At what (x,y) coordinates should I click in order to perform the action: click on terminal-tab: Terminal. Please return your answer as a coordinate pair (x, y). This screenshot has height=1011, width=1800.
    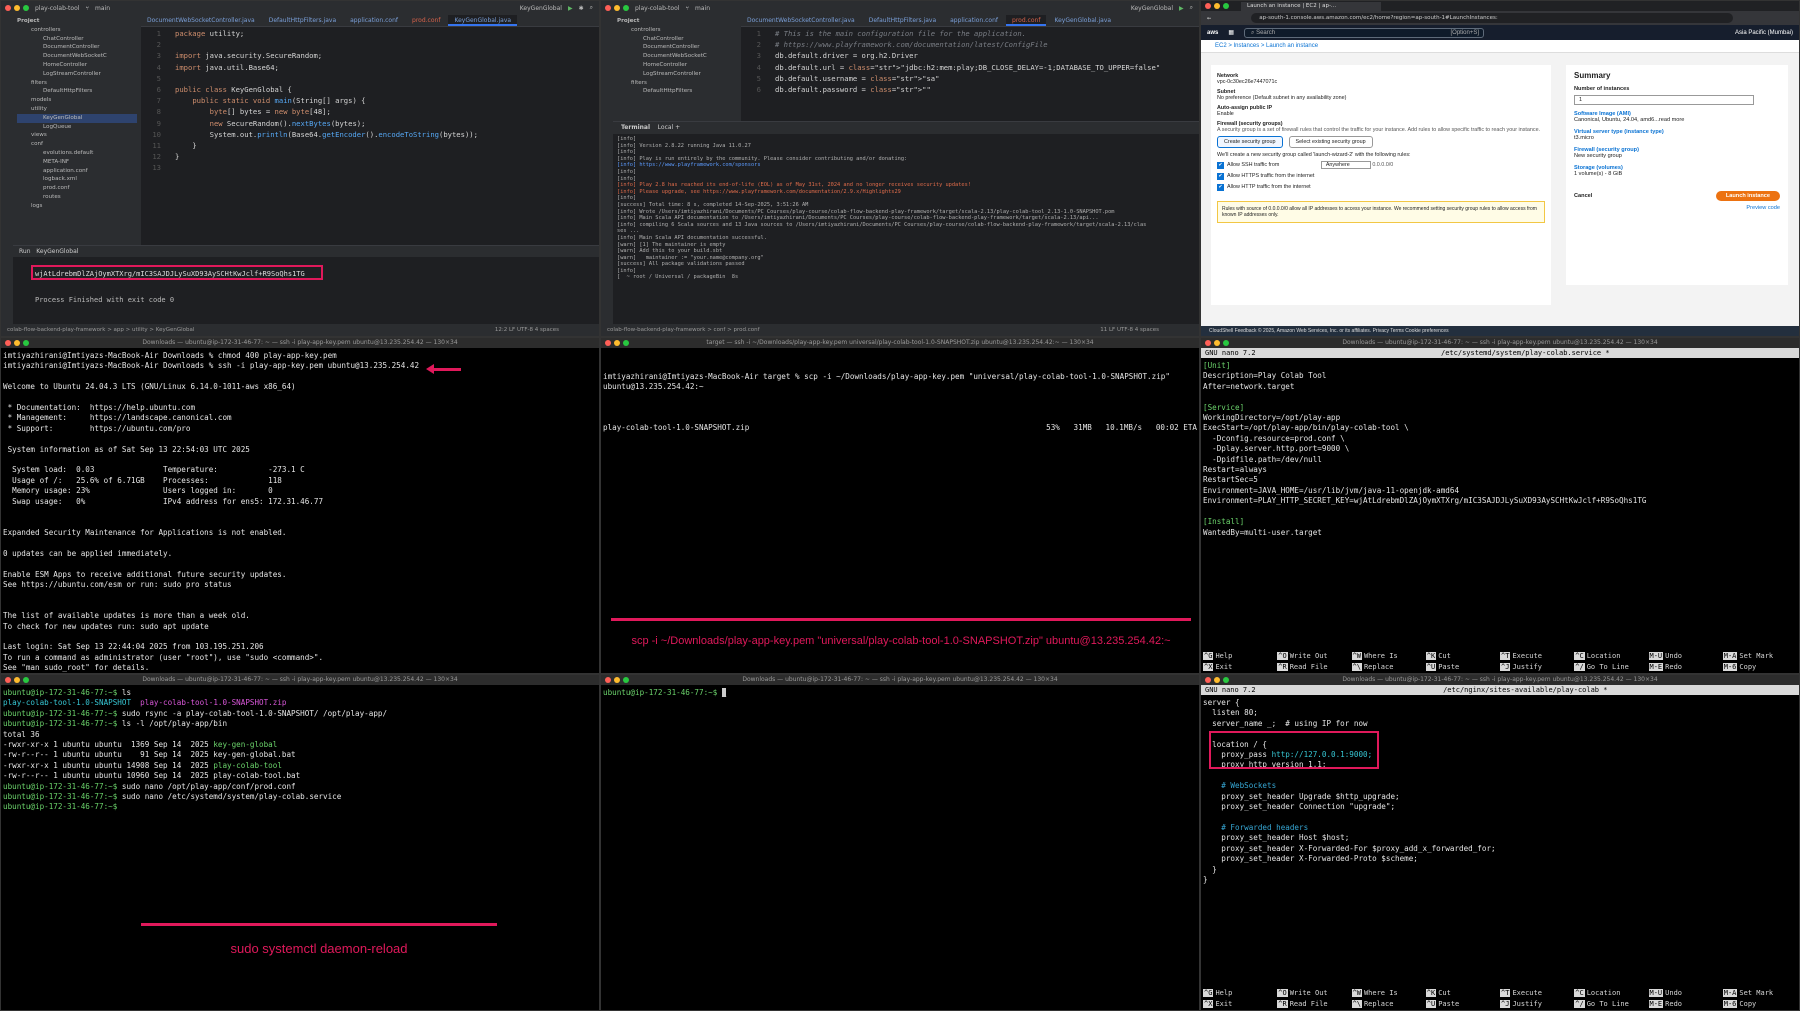
    Looking at the image, I should click on (635, 127).